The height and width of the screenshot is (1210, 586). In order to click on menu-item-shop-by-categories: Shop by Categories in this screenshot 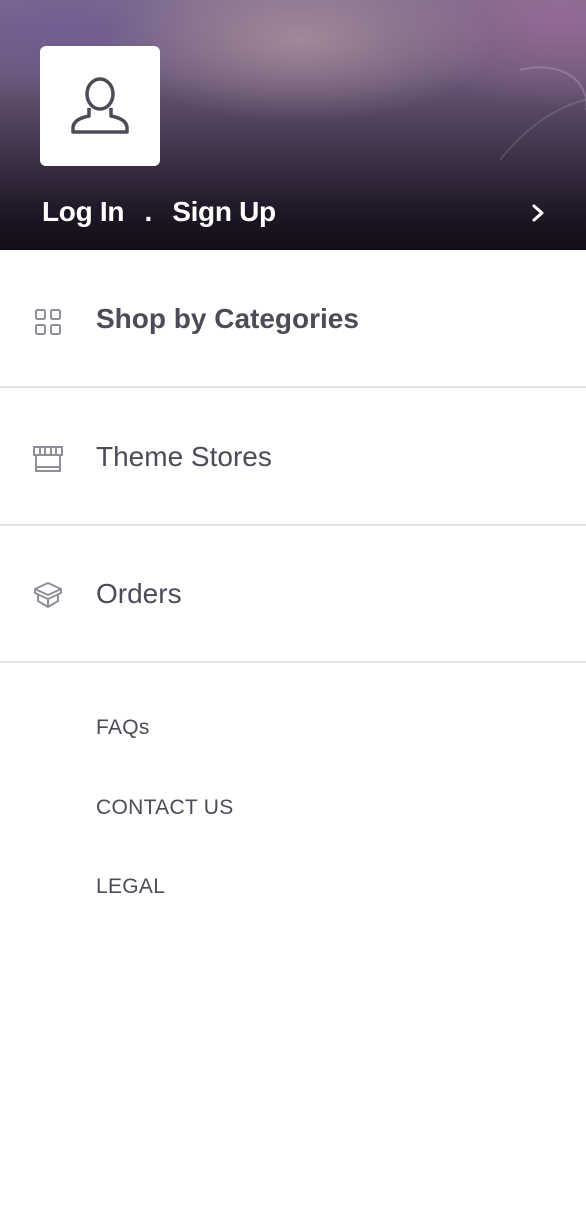, I will do `click(293, 319)`.